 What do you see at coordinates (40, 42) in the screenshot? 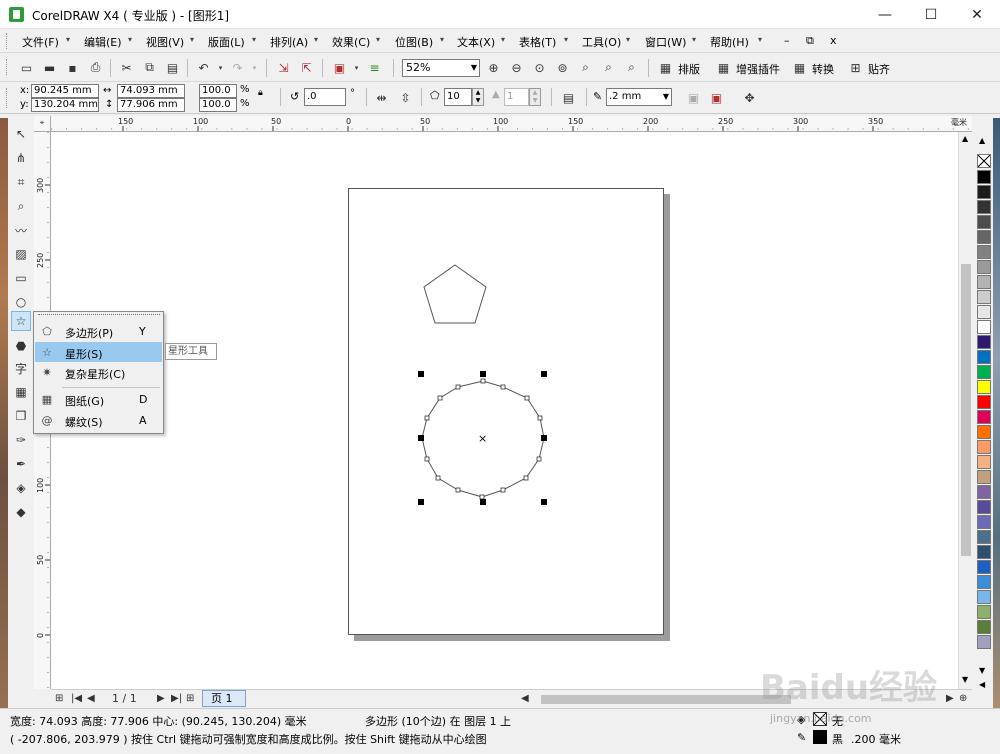
I see `menu-file: 文件(F)` at bounding box center [40, 42].